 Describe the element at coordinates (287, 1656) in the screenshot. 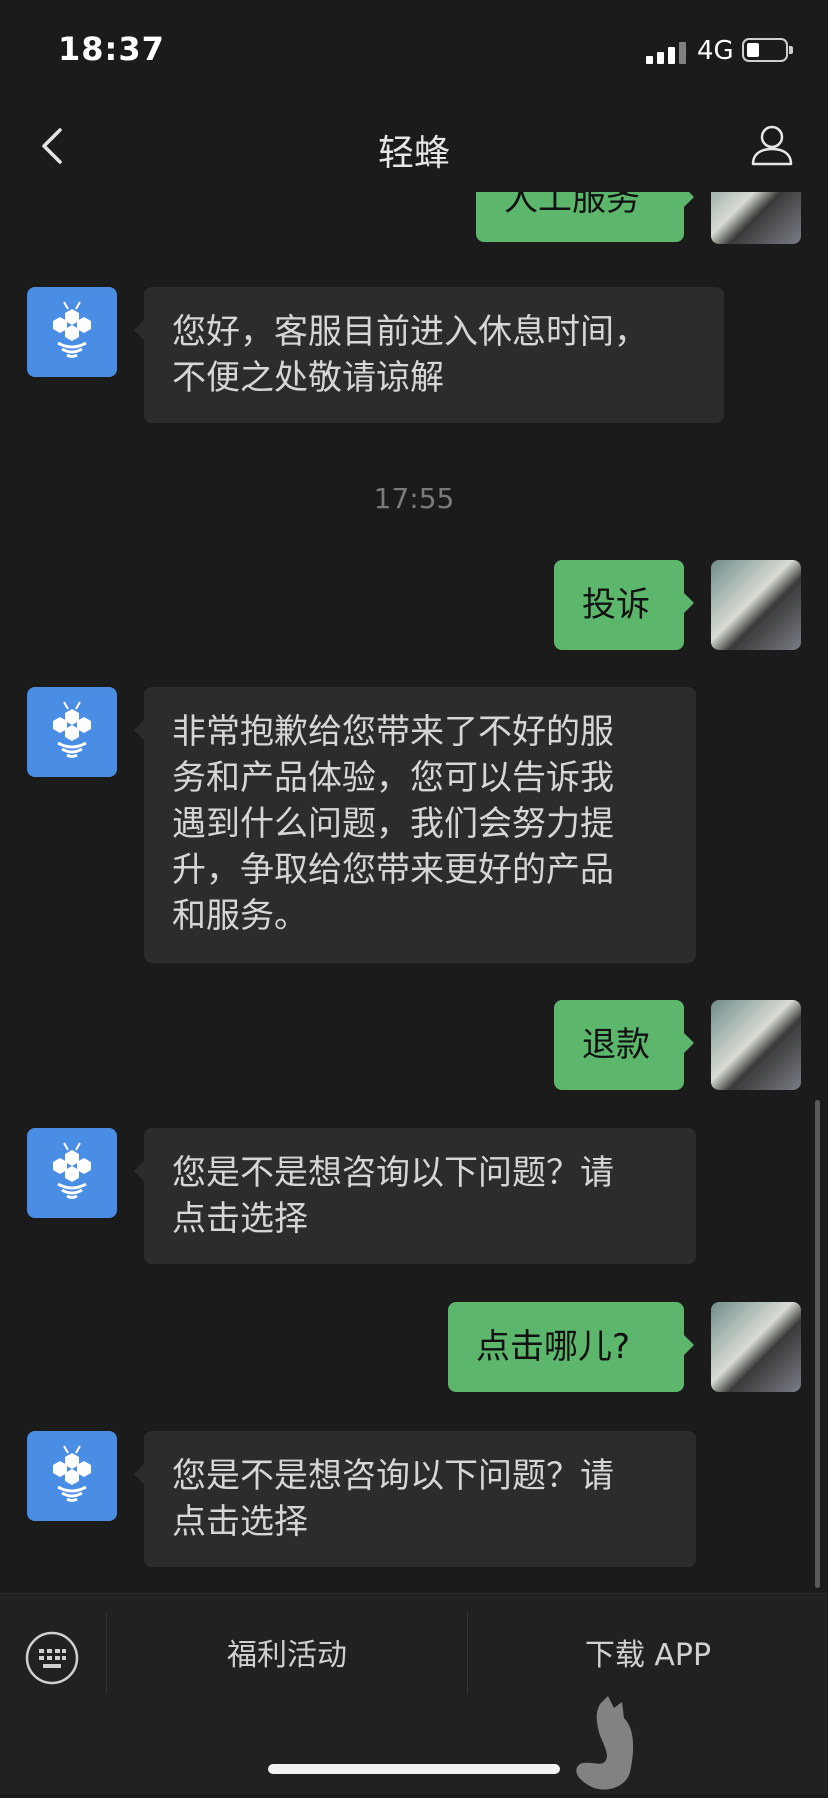

I see `menu-item-welfare: 福利活动` at that location.